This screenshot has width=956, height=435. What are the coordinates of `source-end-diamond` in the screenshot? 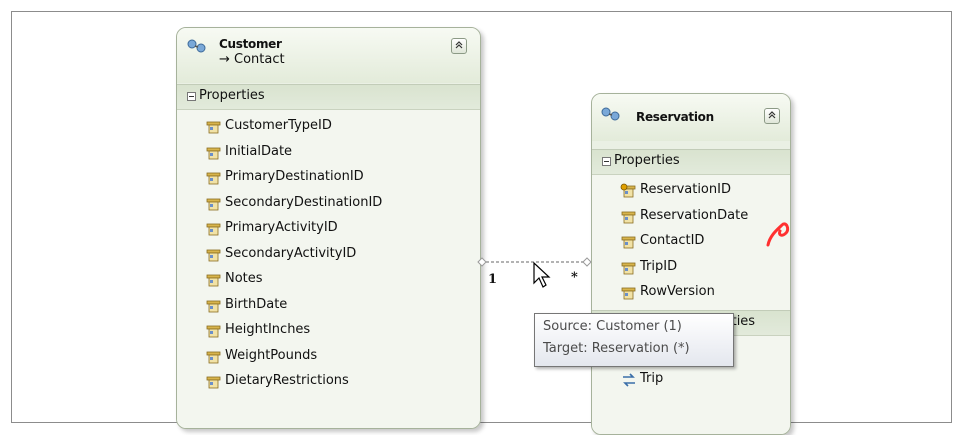 It's located at (482, 262).